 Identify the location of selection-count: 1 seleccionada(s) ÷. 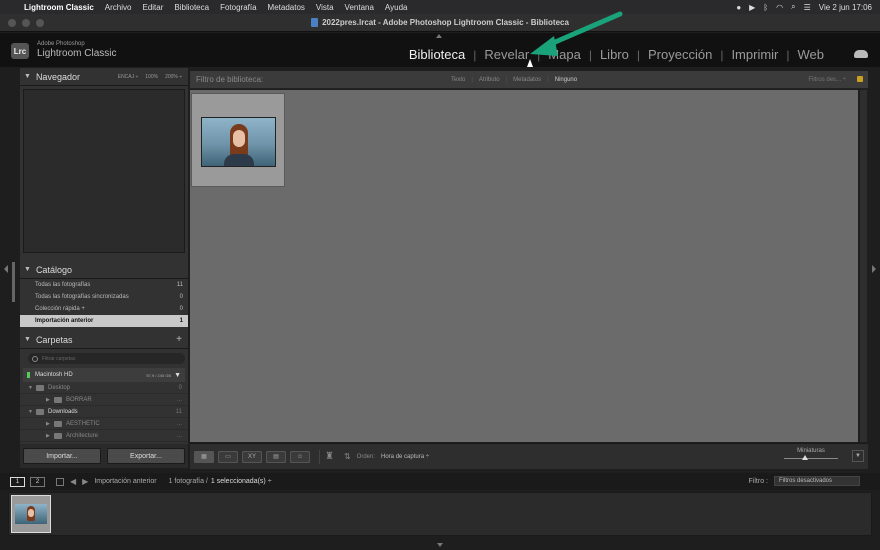
(241, 481).